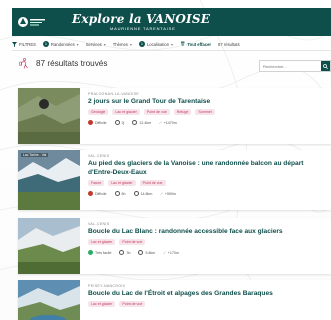 This screenshot has height=320, width=331. What do you see at coordinates (170, 122) in the screenshot?
I see `elevation: +1470m` at bounding box center [170, 122].